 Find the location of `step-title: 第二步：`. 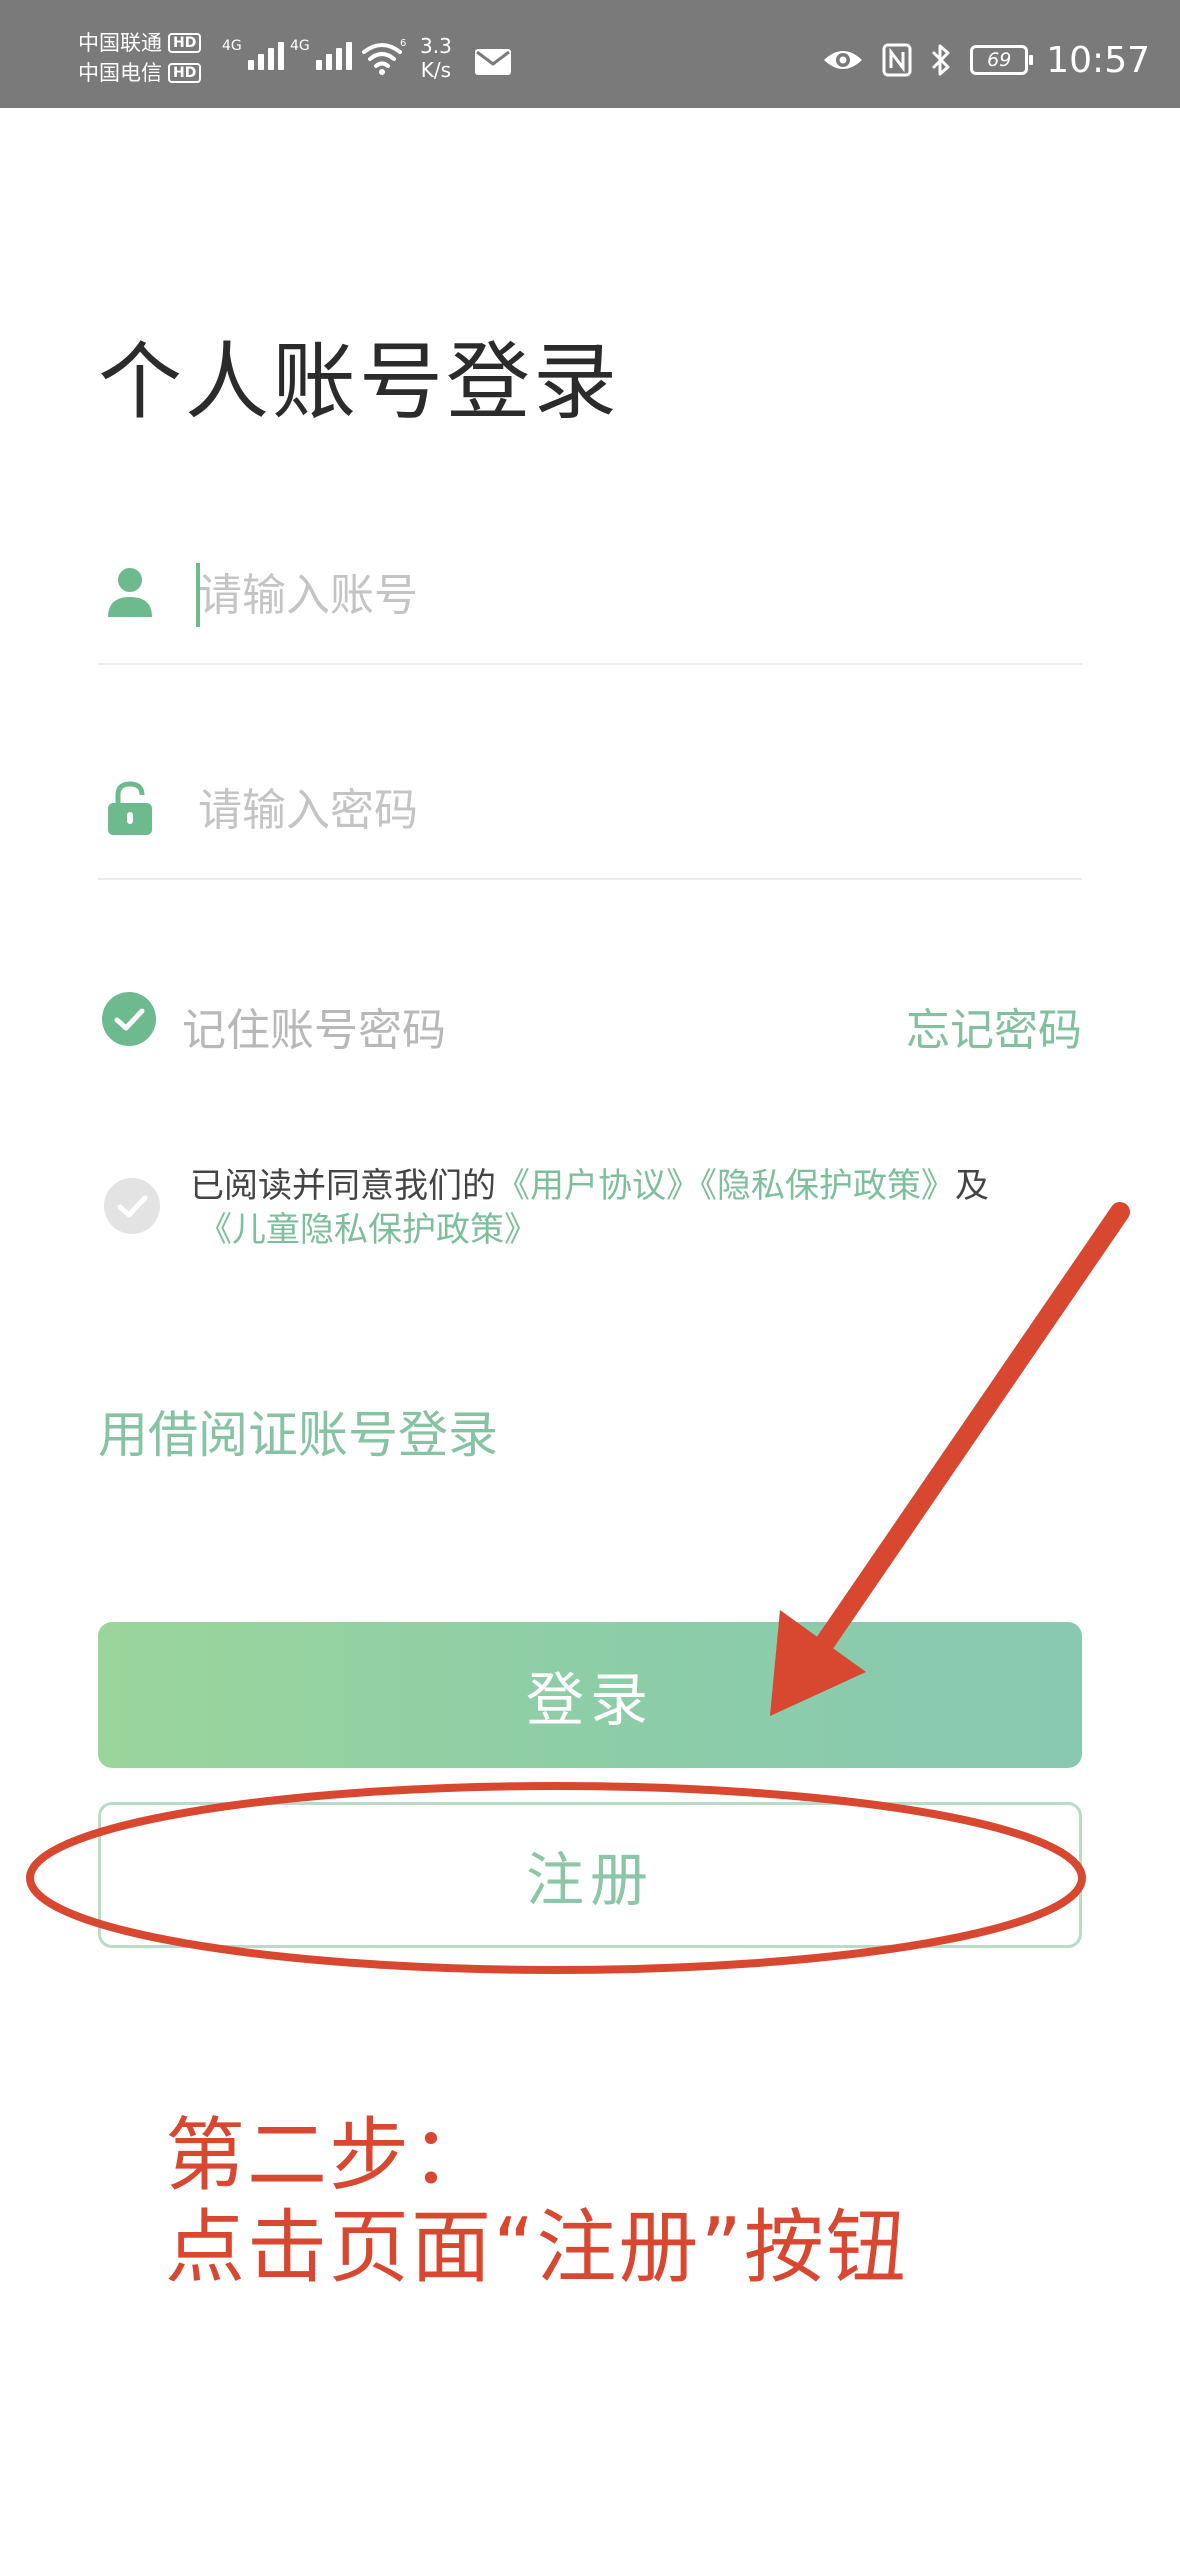

step-title: 第二步： is located at coordinates (329, 2155).